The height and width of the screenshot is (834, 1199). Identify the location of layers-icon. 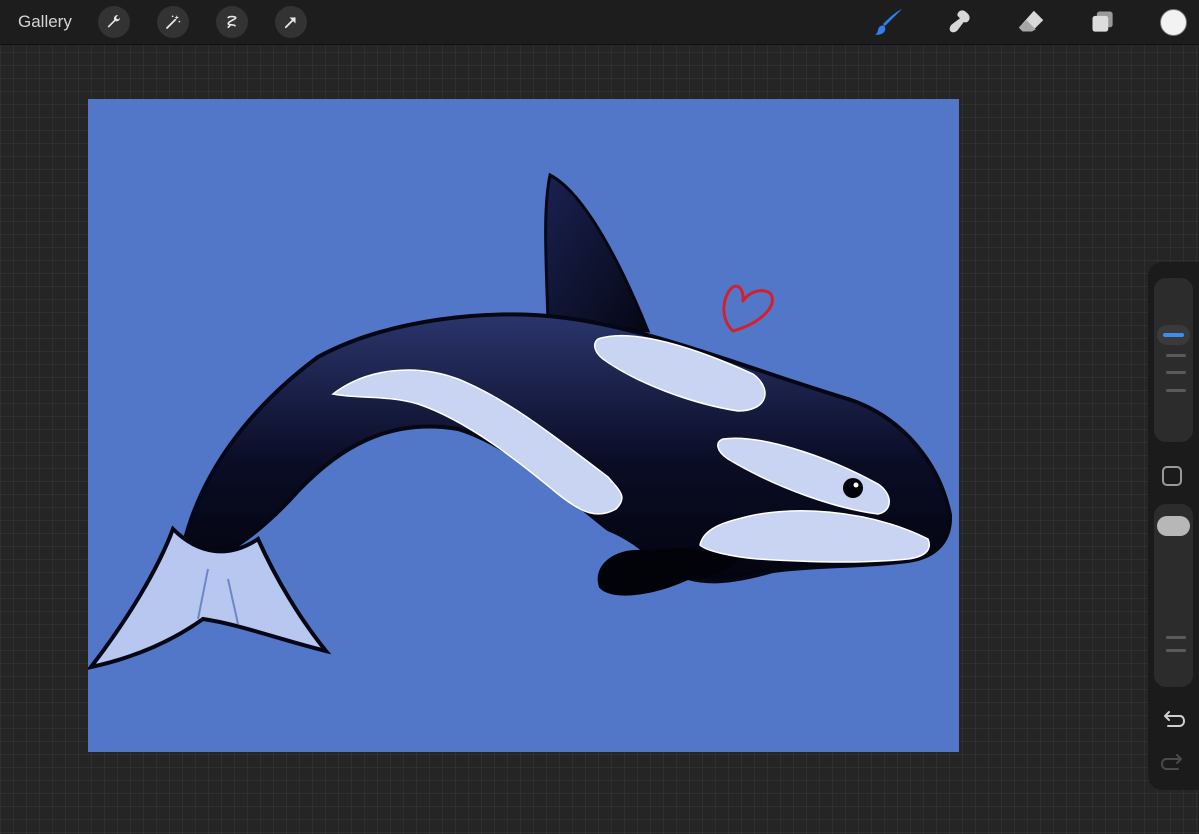
(1102, 21).